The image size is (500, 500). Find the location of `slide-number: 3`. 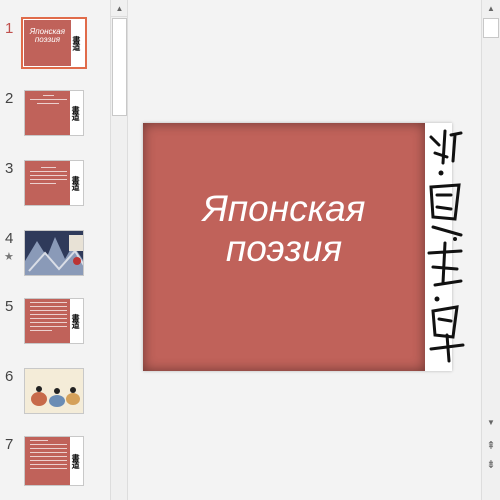

slide-number: 3 is located at coordinates (9, 168).